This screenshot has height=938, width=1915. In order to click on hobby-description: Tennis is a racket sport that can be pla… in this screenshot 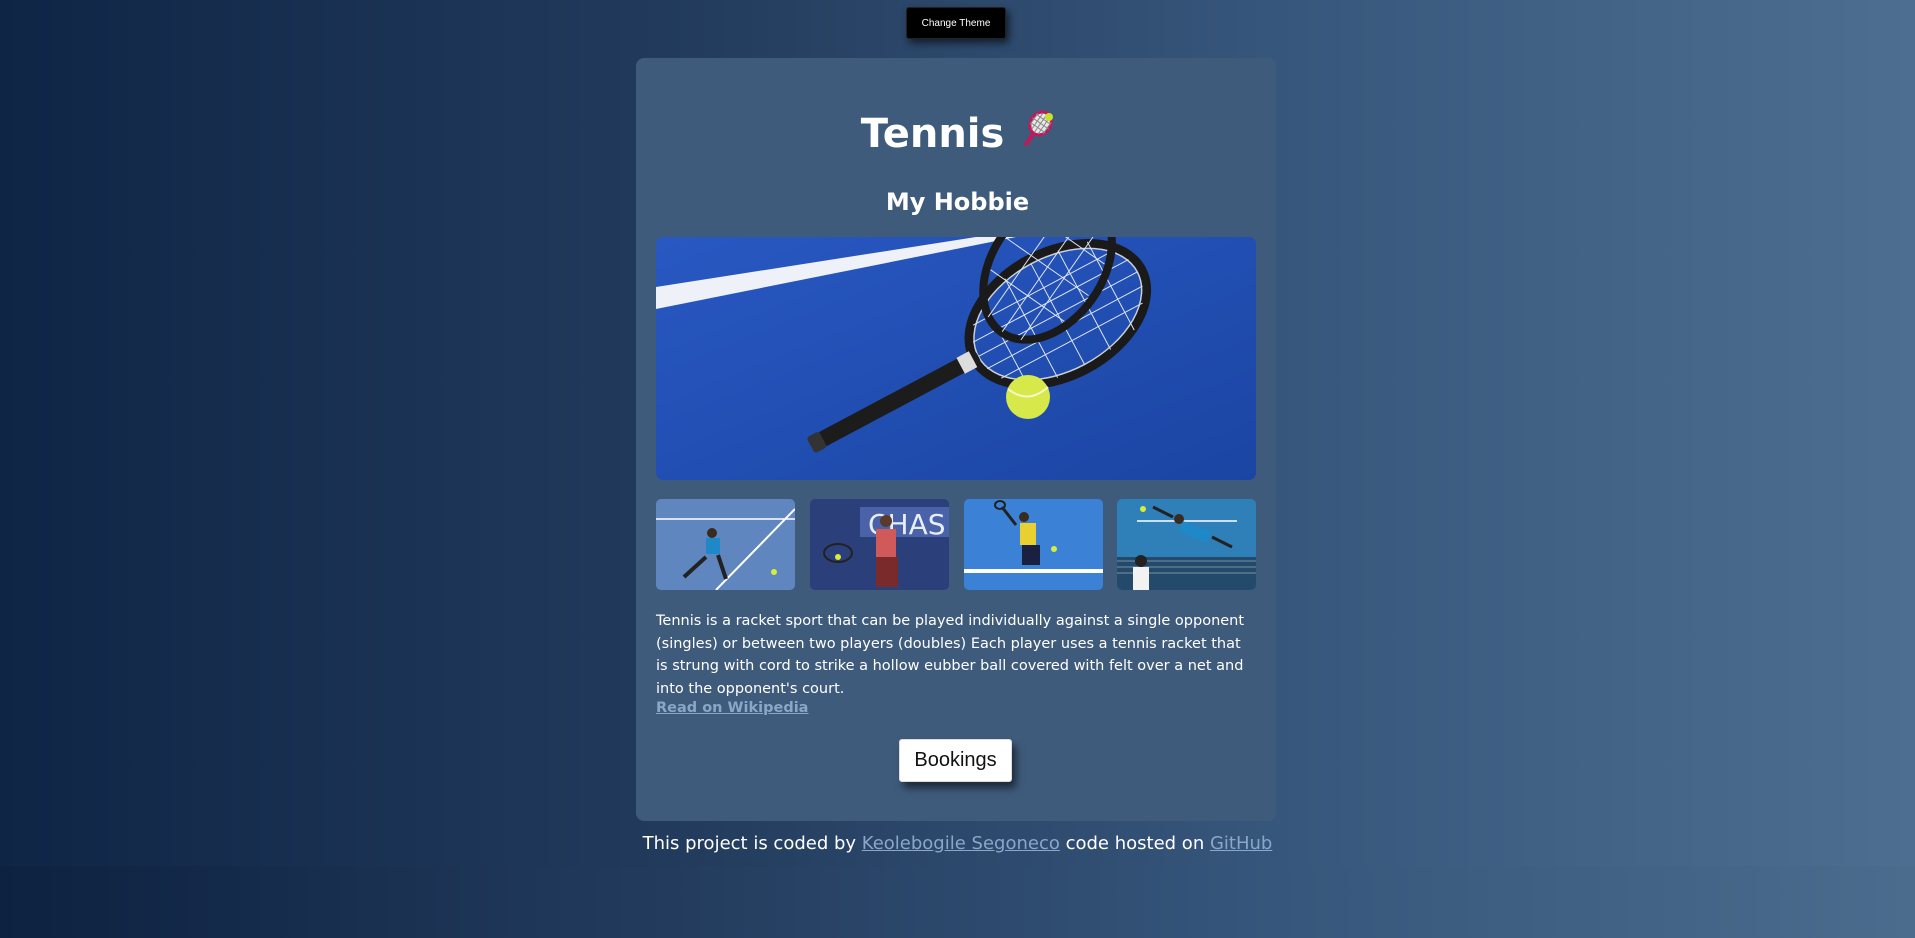, I will do `click(950, 655)`.